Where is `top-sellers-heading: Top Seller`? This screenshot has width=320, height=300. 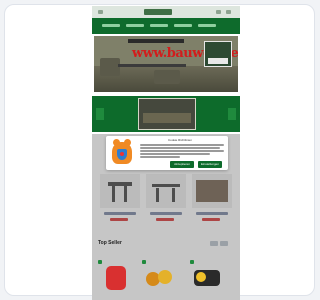 top-sellers-heading: Top Seller is located at coordinates (110, 243).